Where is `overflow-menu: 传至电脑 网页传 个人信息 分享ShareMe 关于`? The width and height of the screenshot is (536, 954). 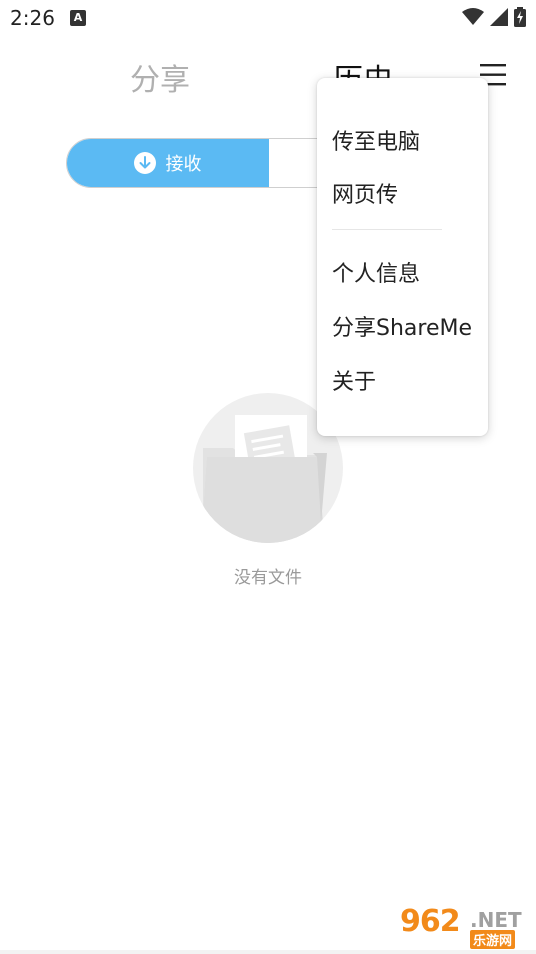 overflow-menu: 传至电脑 网页传 个人信息 分享ShareMe 关于 is located at coordinates (402, 257).